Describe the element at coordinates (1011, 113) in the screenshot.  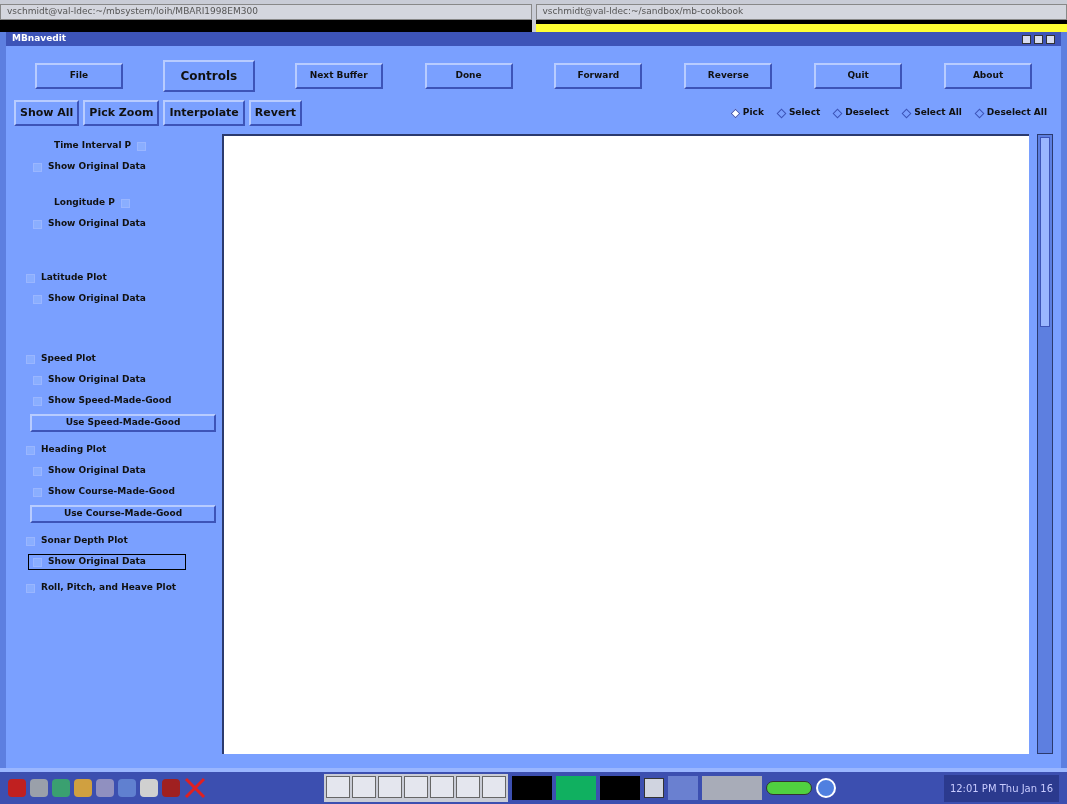
I see `radio-option: Deselect All` at that location.